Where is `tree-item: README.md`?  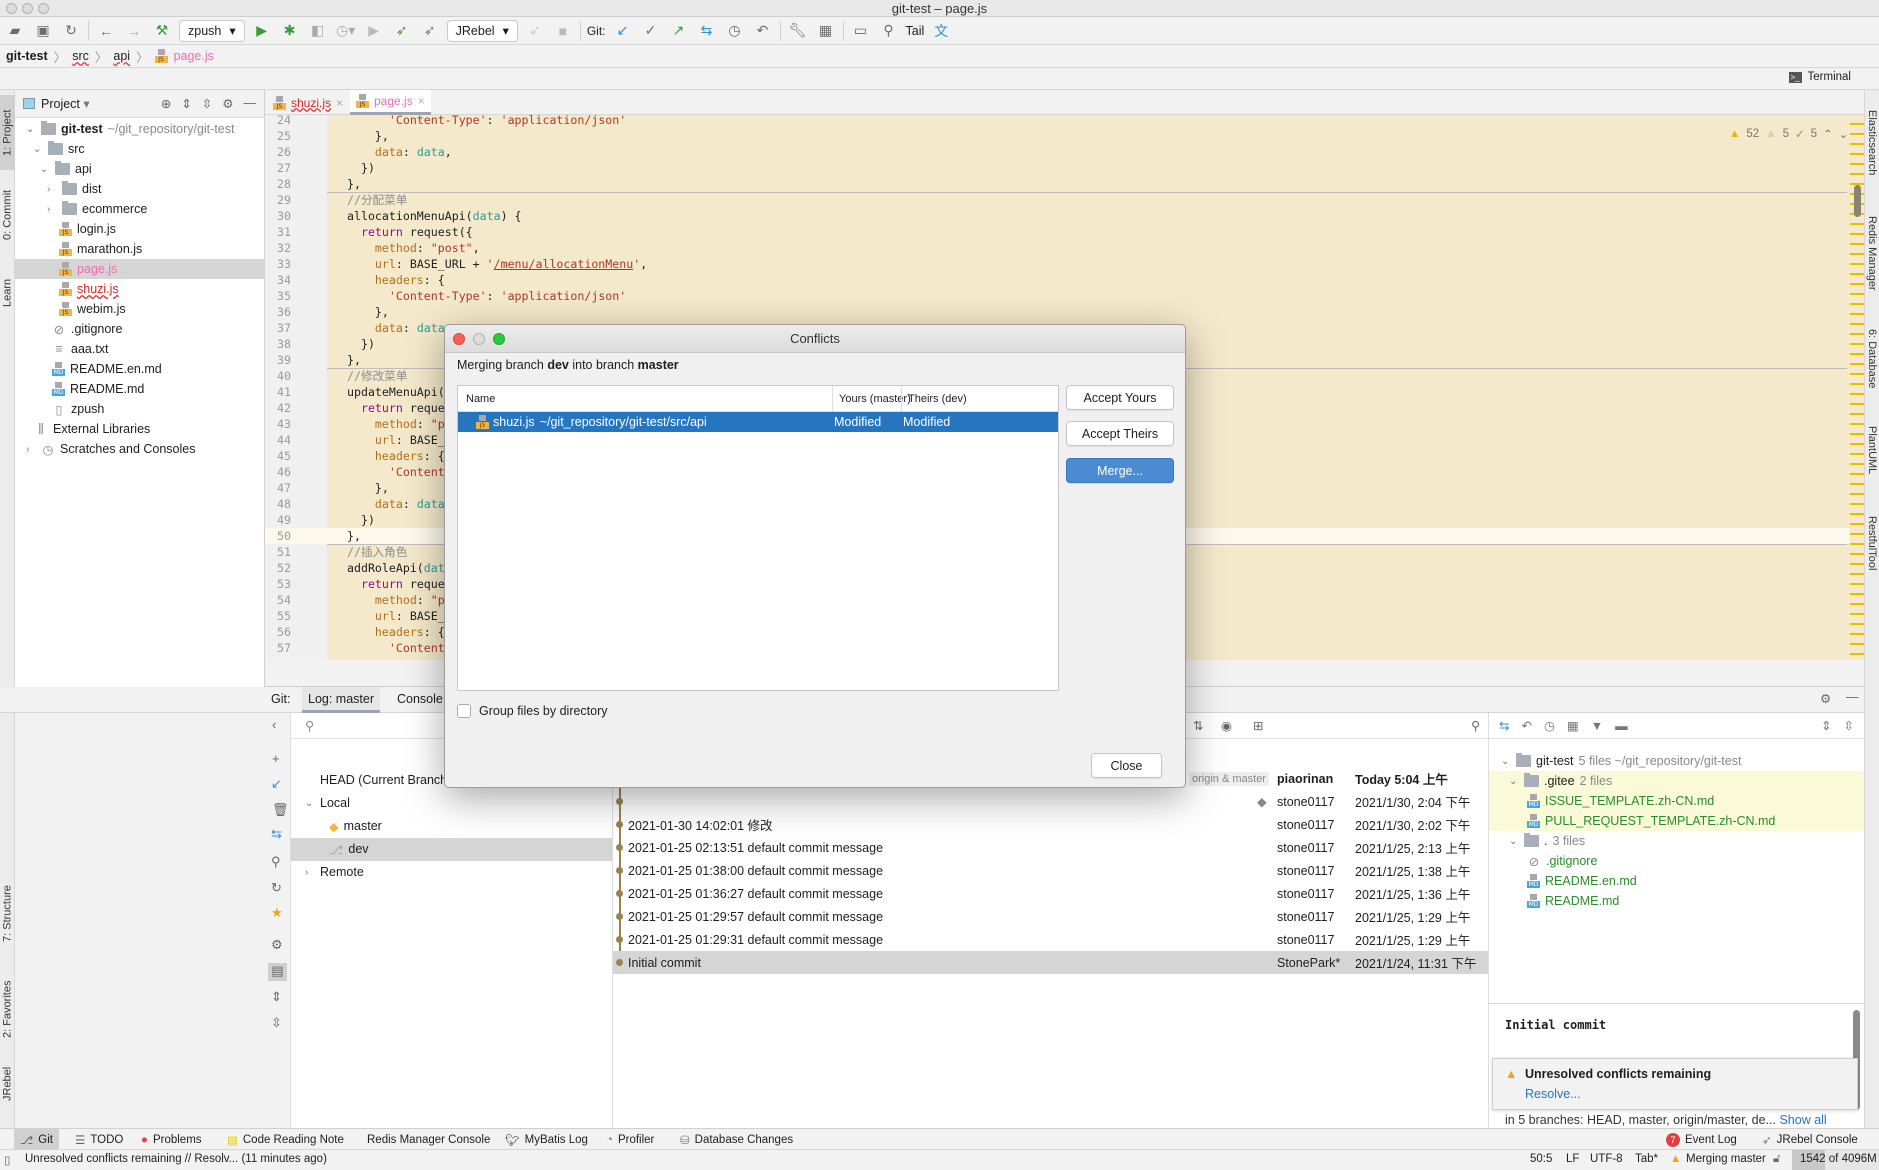 tree-item: README.md is located at coordinates (98, 389).